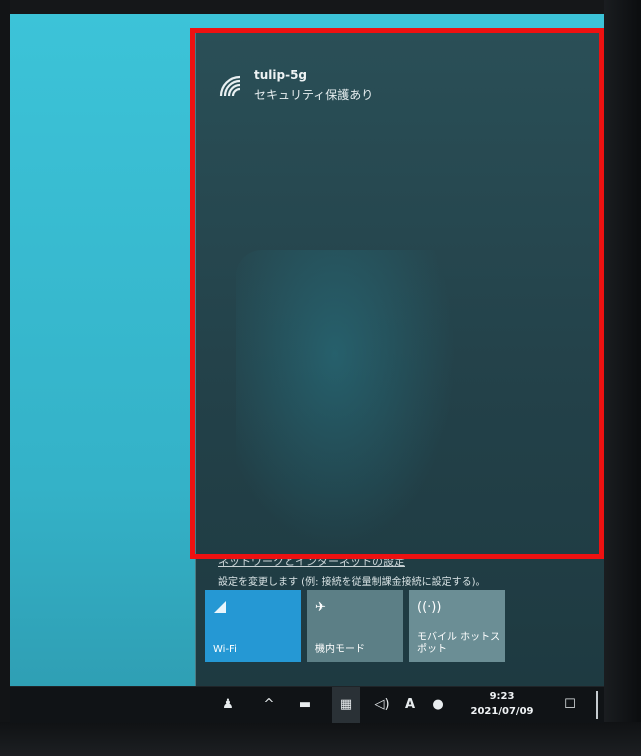 This screenshot has width=641, height=756. What do you see at coordinates (457, 626) in the screenshot?
I see `quick-action-mobile-hotspot: ((·)) モバイル ホットスポット` at bounding box center [457, 626].